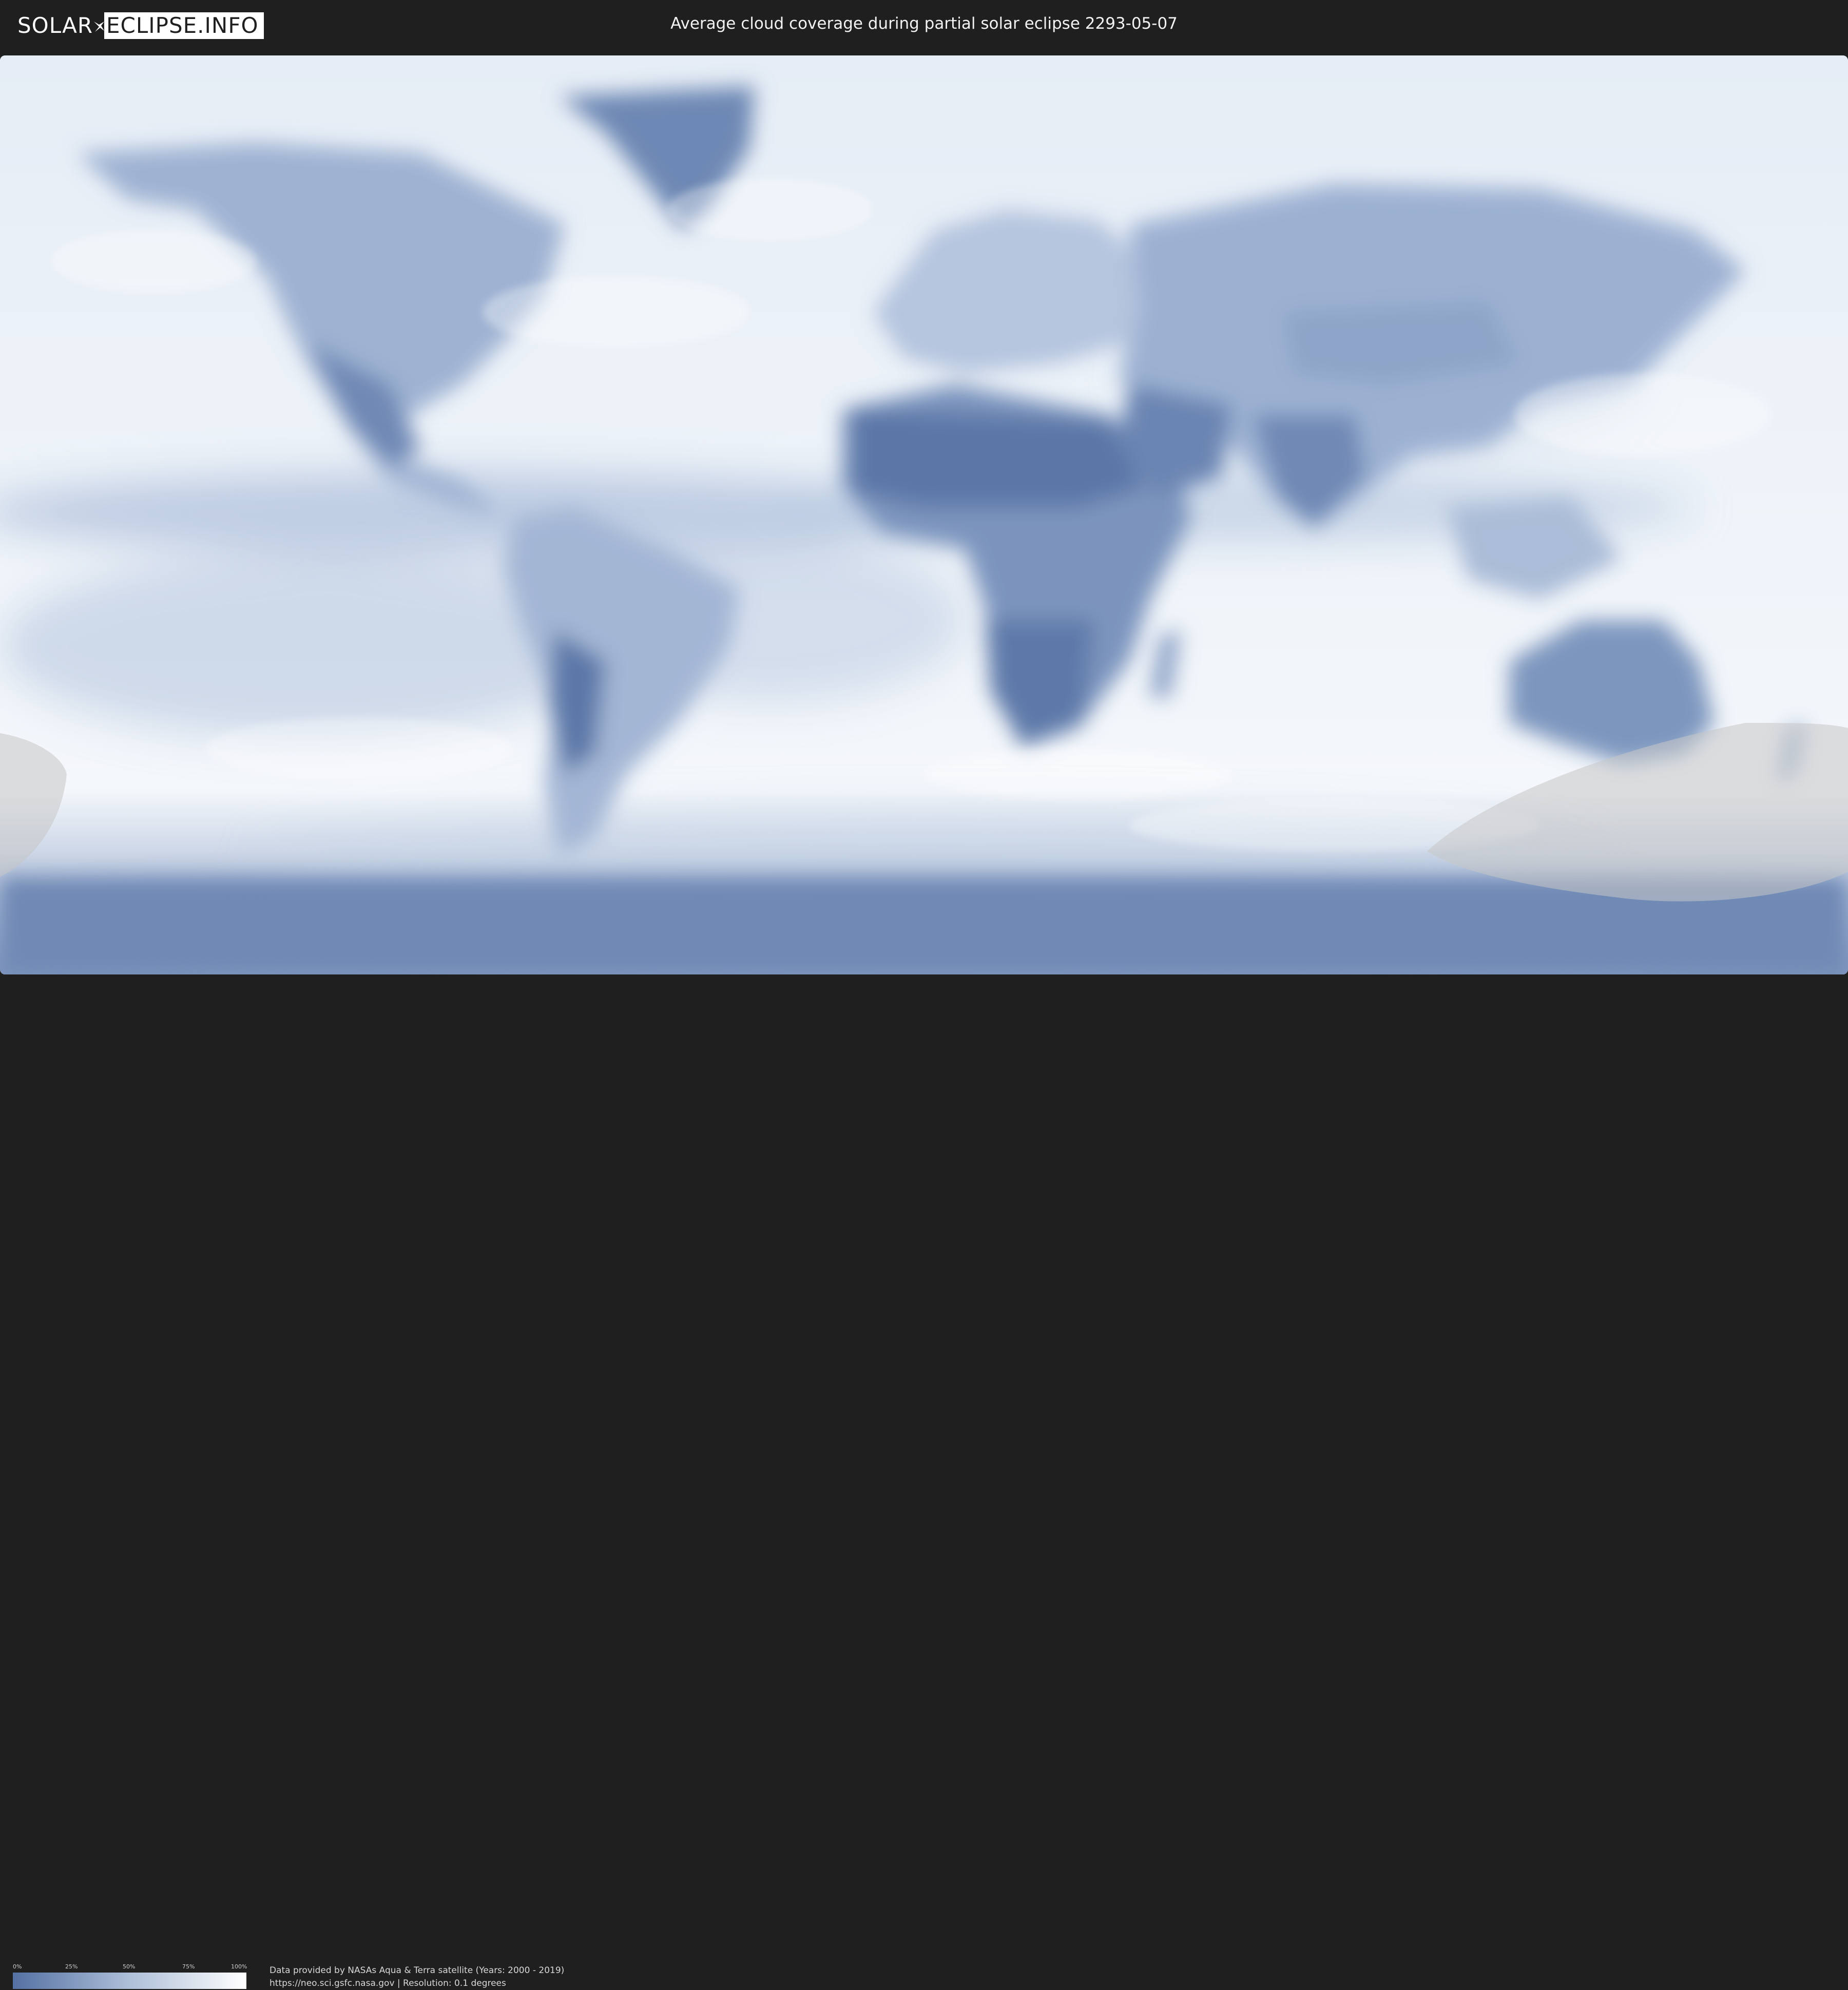 This screenshot has width=1848, height=1990. I want to click on legend-tick-100: 100%, so click(239, 1966).